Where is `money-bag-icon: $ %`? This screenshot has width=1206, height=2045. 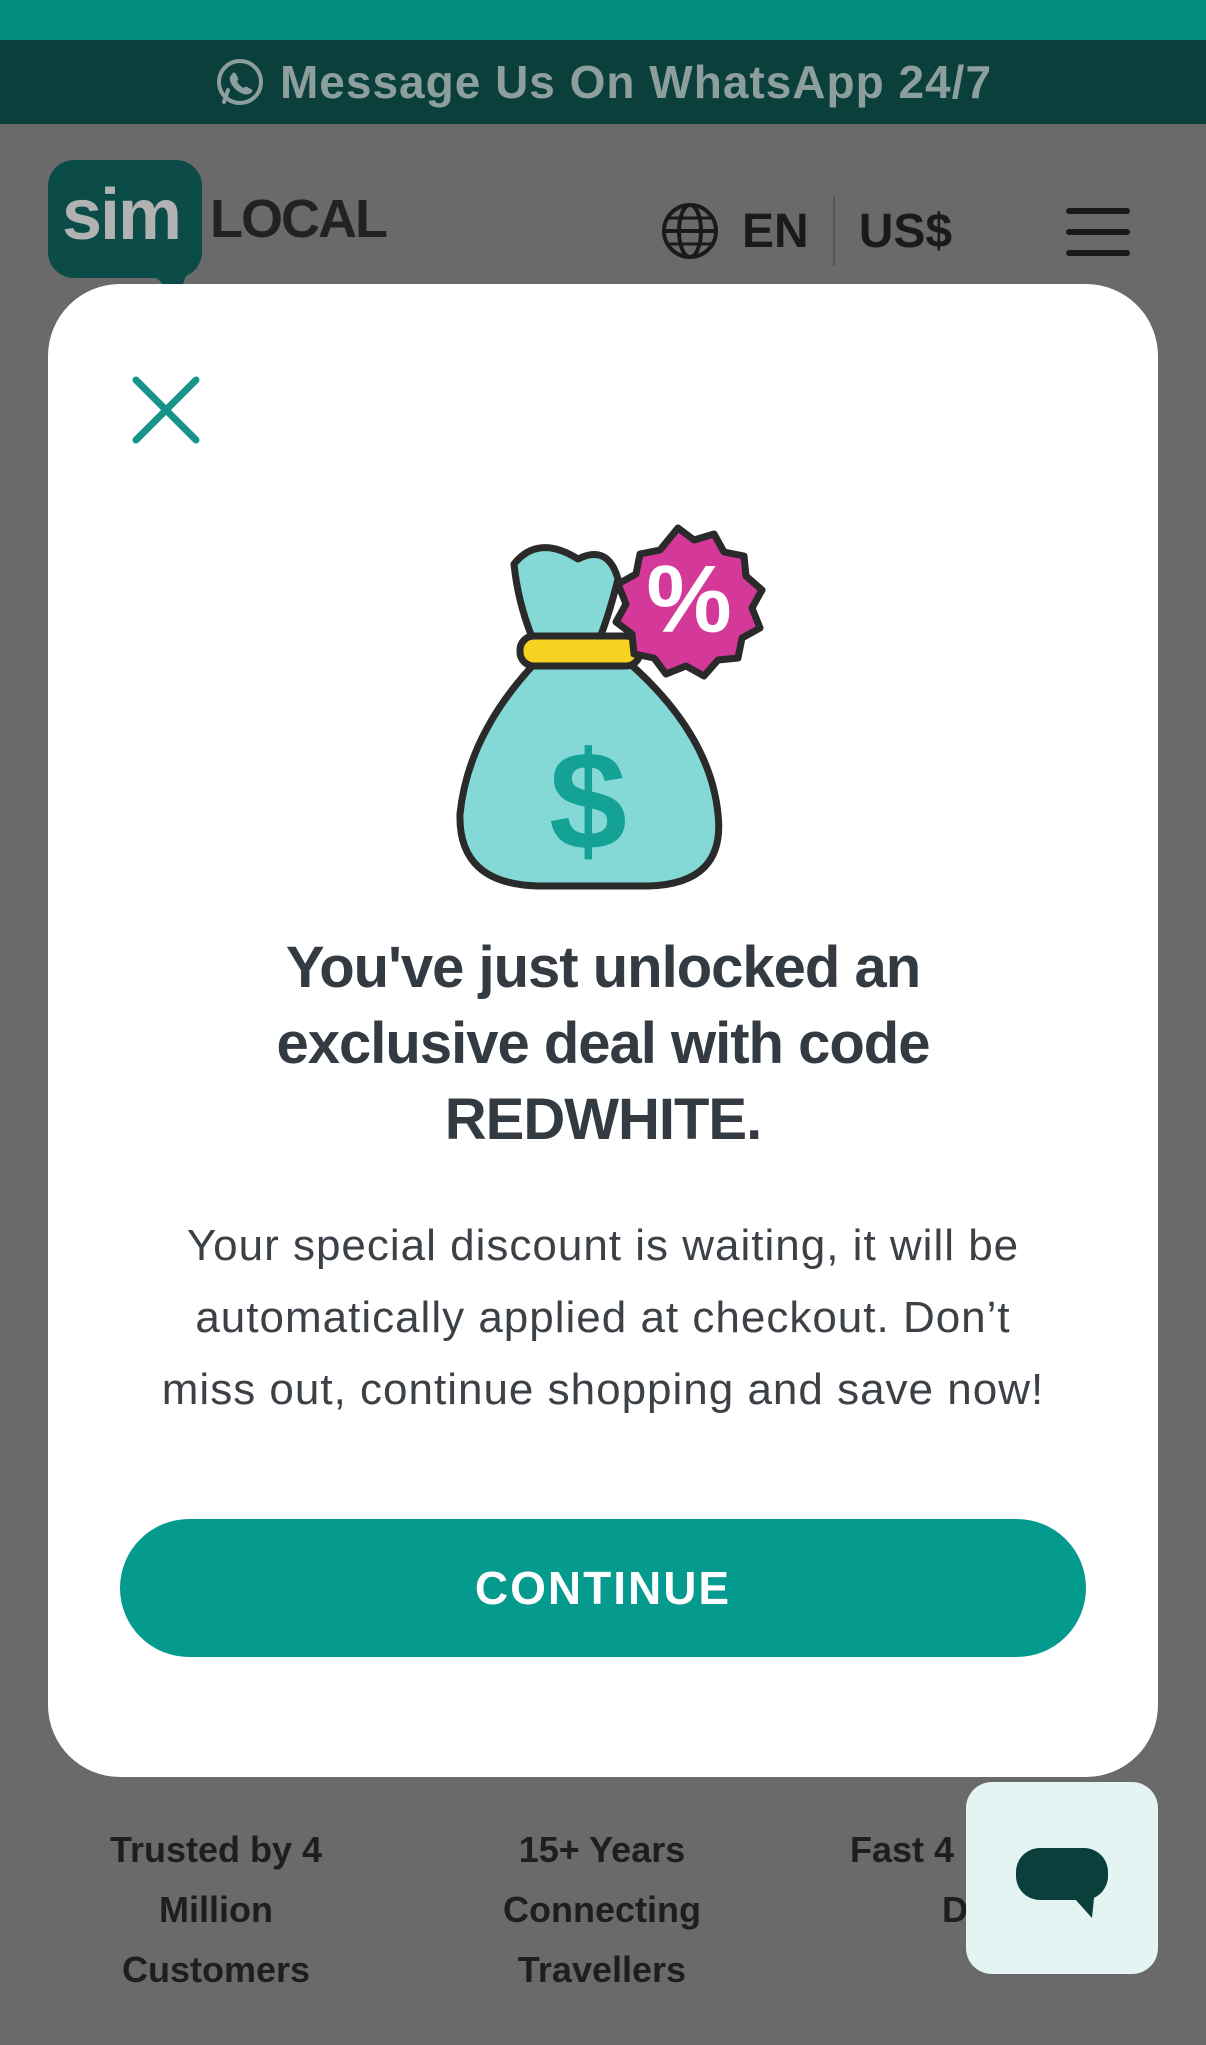
money-bag-icon: $ % is located at coordinates (611, 707).